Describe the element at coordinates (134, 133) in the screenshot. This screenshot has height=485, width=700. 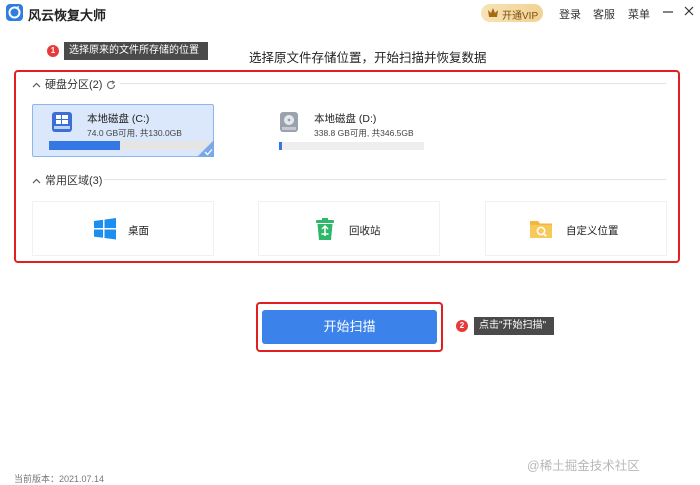
I see `disk-space: 74.0 GB可用, 共130.0GB` at that location.